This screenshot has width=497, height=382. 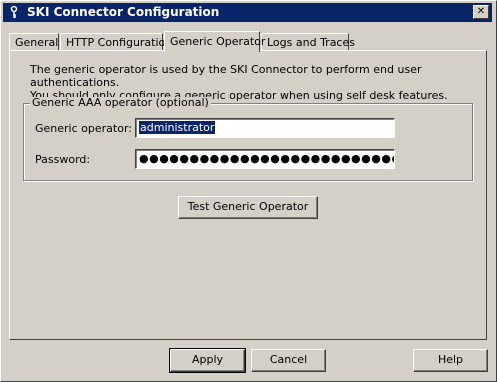 What do you see at coordinates (123, 12) in the screenshot?
I see `window-title: SKI Connector Configuration` at bounding box center [123, 12].